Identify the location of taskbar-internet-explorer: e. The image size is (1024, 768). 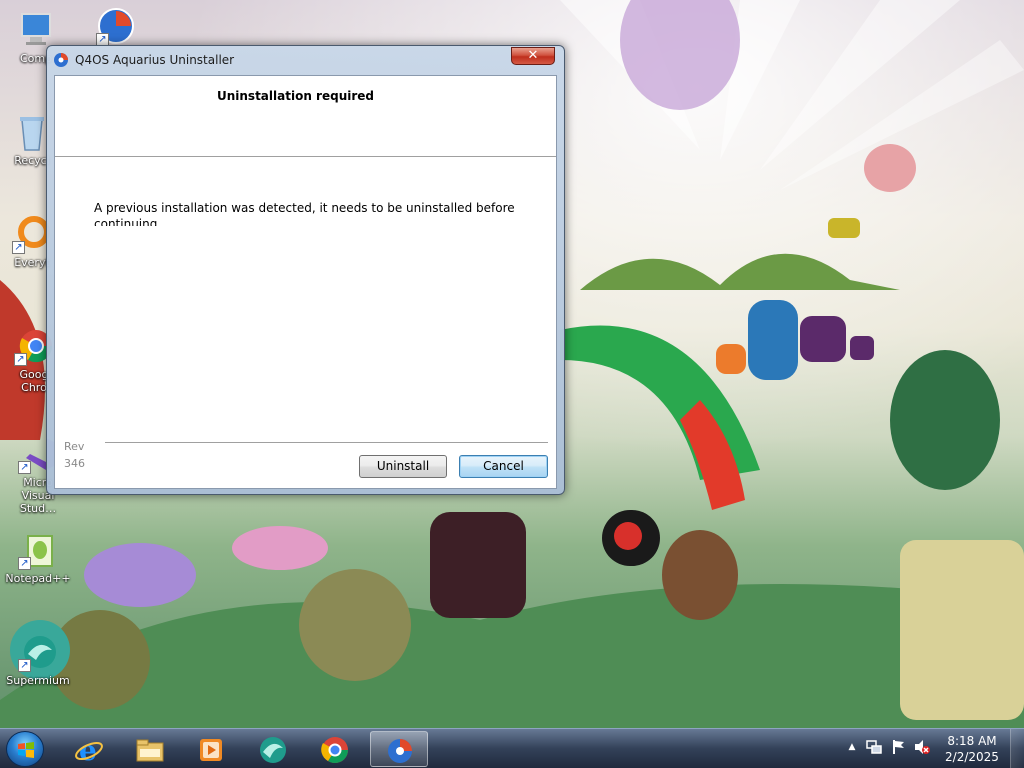
(89, 749).